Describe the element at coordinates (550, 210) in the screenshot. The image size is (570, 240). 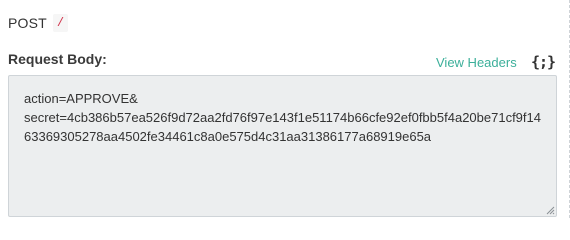
I see `resize-grip-icon` at that location.